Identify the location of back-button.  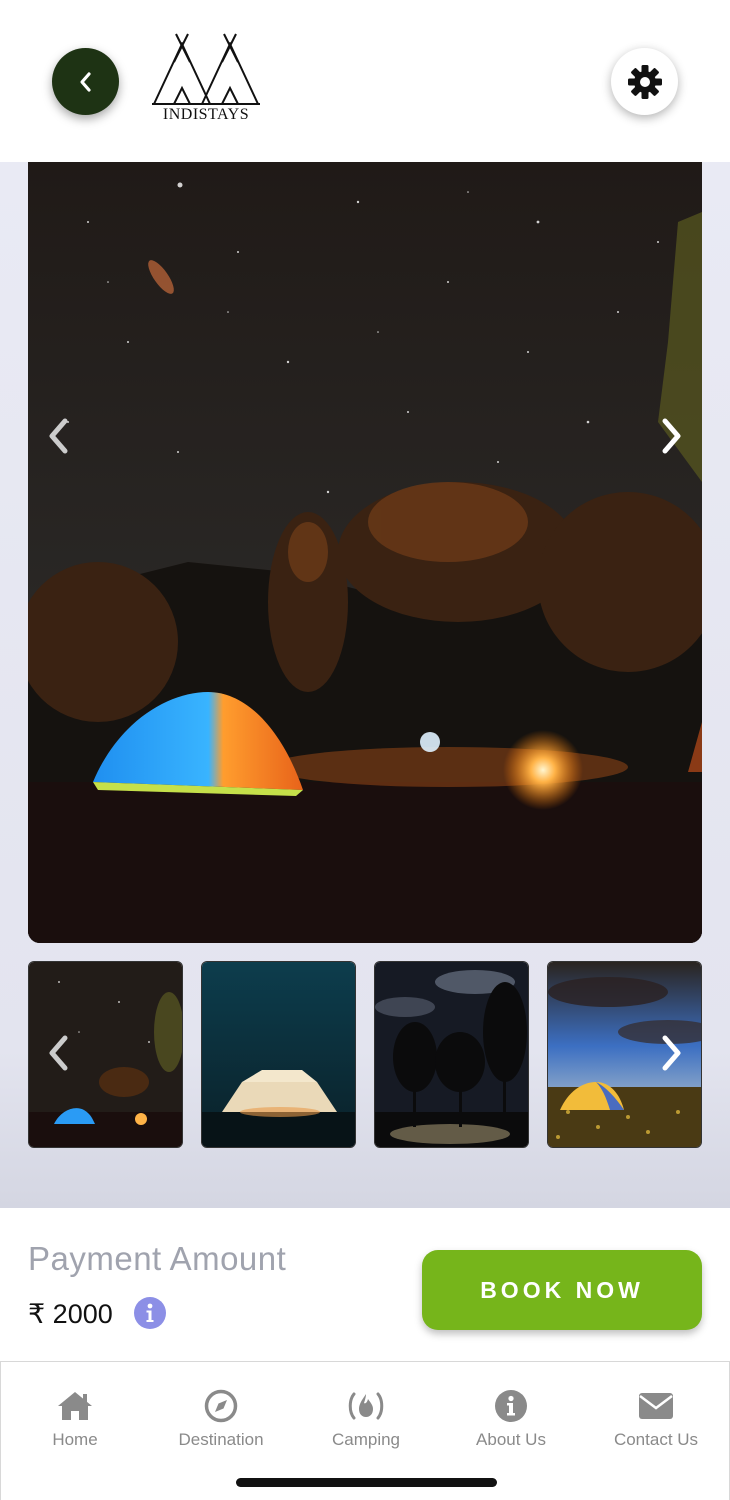
(85, 81).